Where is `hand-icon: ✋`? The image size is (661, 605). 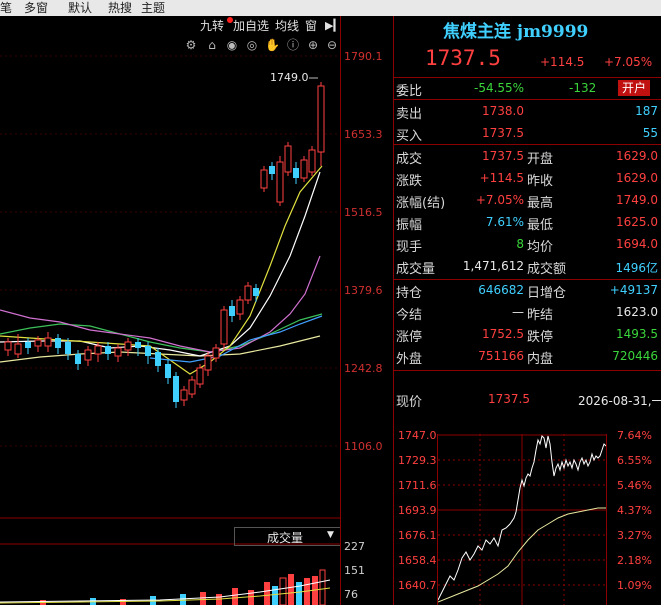
hand-icon: ✋ is located at coordinates (272, 45).